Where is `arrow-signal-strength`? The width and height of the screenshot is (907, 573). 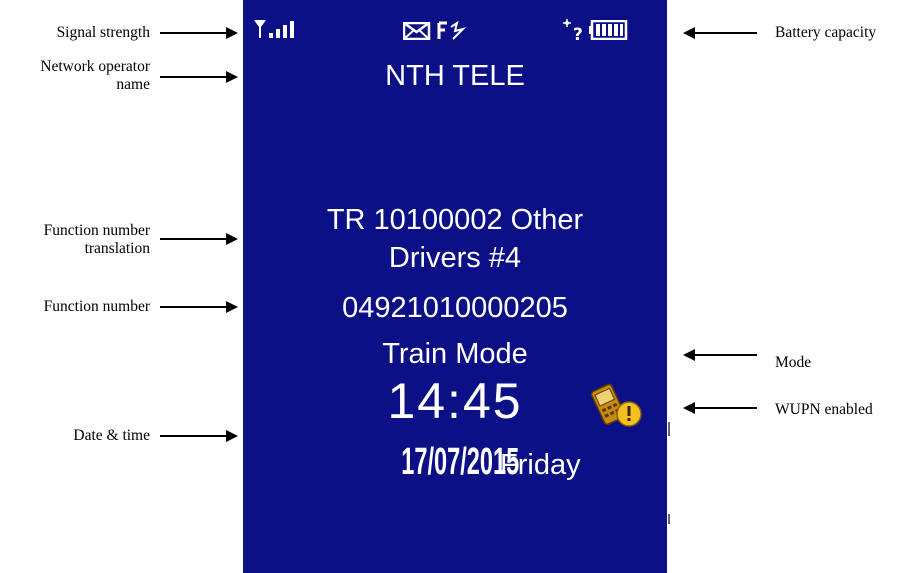 arrow-signal-strength is located at coordinates (199, 33).